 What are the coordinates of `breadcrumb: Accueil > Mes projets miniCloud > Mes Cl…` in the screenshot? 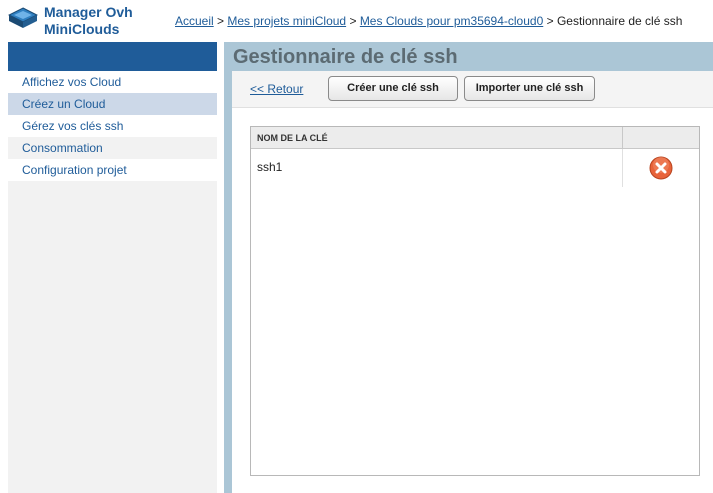 It's located at (428, 21).